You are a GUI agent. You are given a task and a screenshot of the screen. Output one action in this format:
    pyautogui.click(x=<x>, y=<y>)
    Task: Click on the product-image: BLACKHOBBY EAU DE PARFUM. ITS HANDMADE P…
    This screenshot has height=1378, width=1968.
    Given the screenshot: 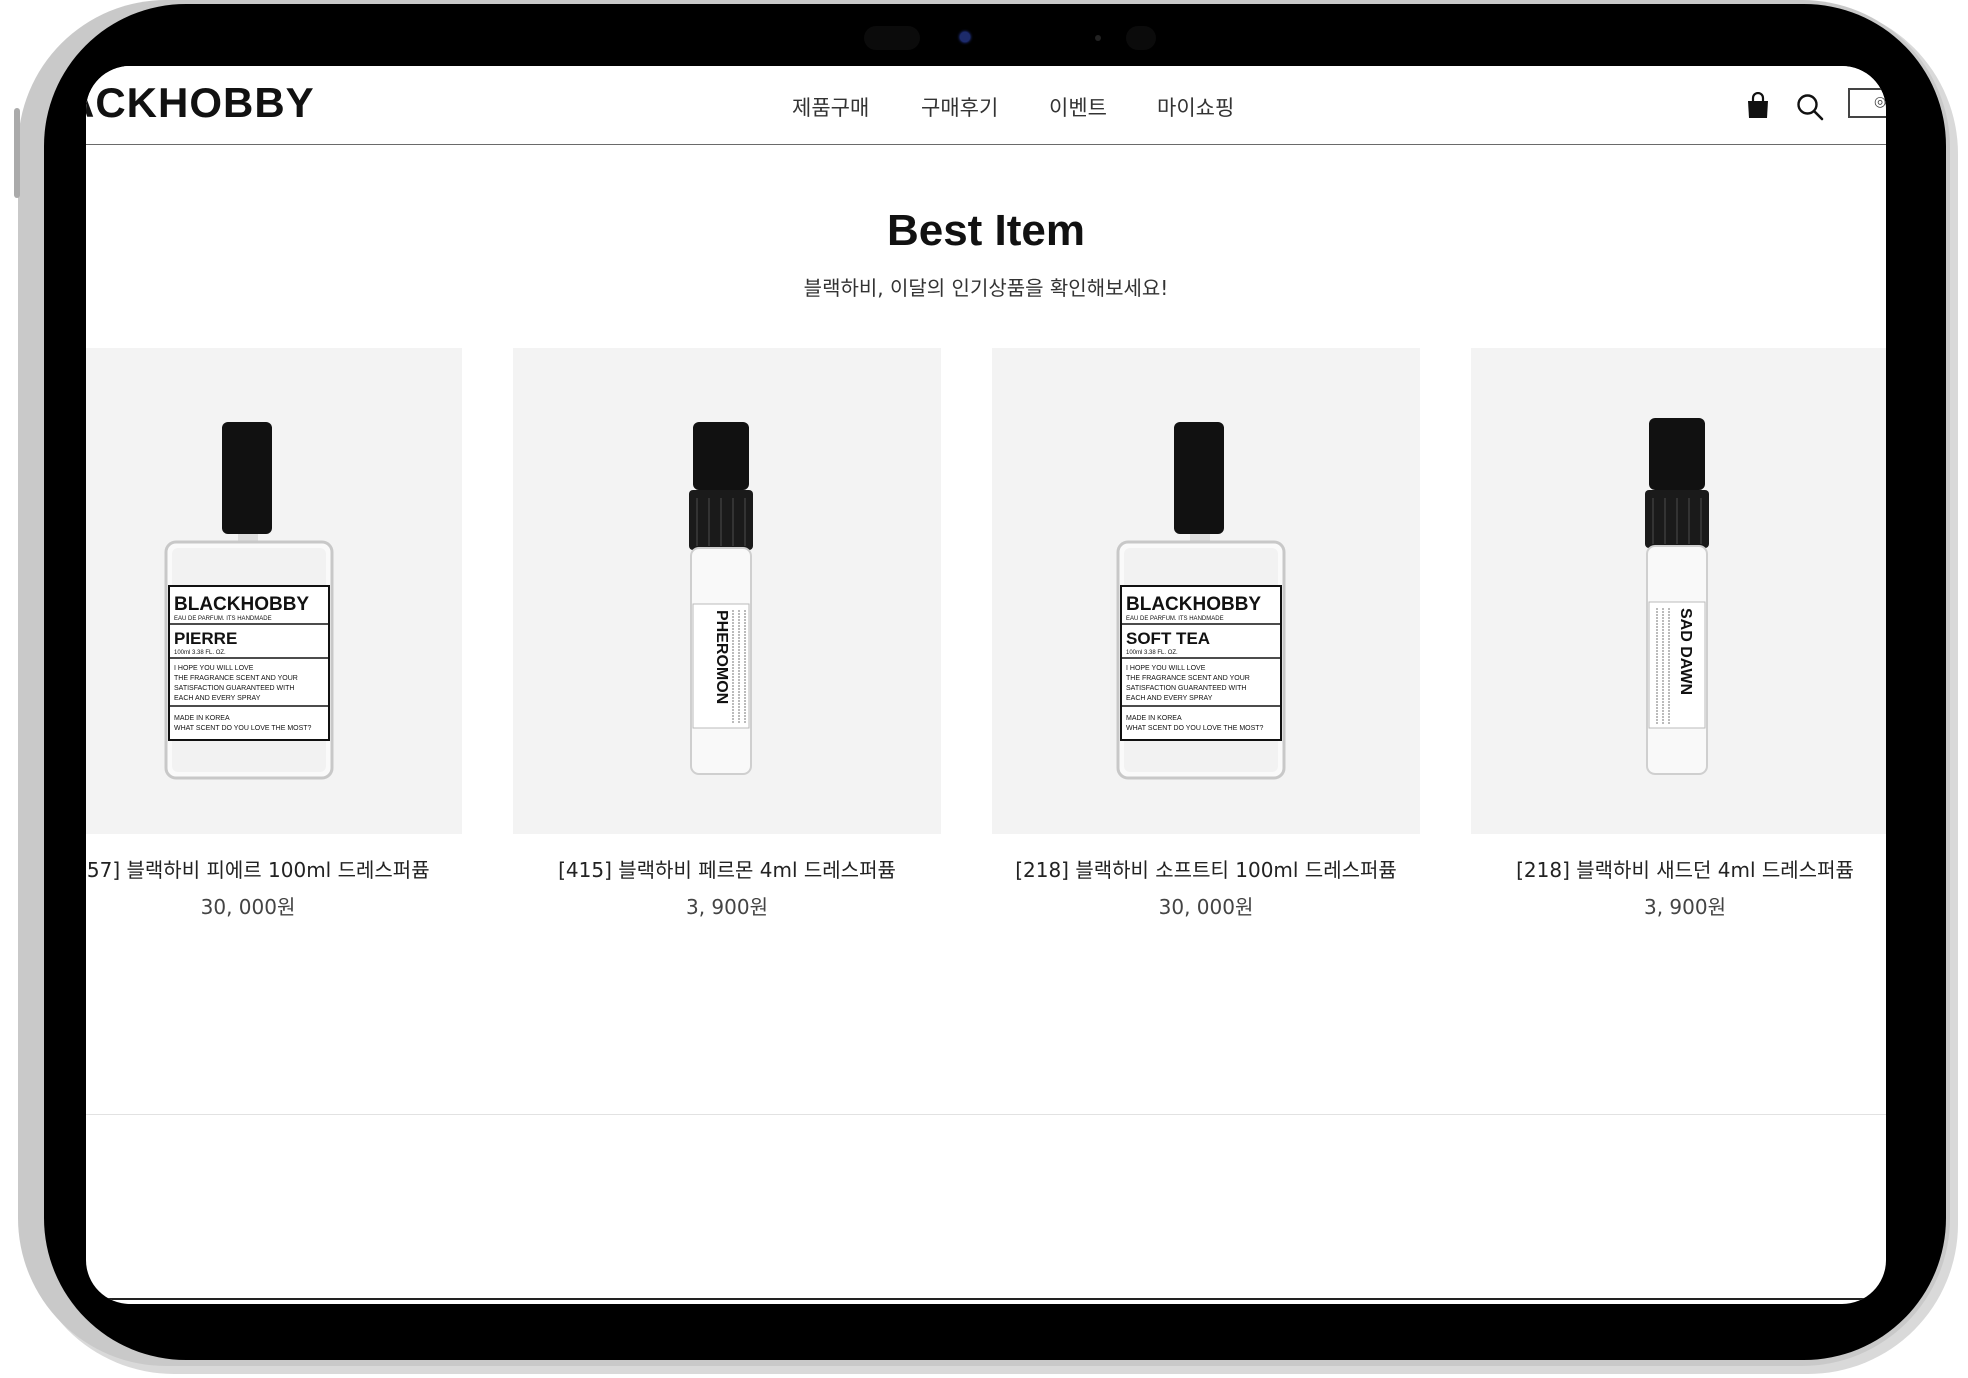 What is the action you would take?
    pyautogui.click(x=274, y=591)
    